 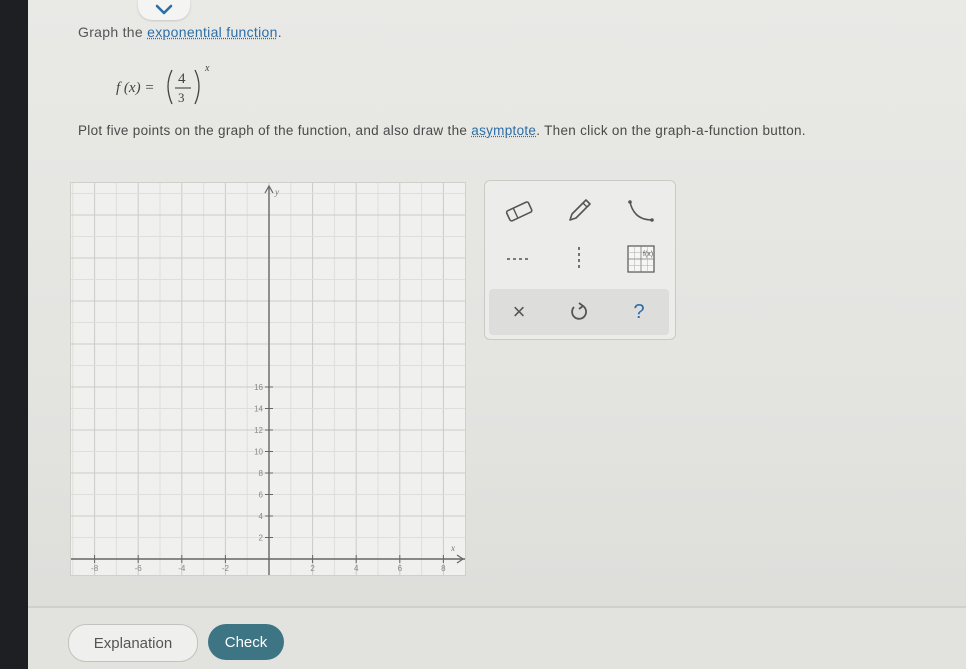 I want to click on dashed-vertical-line-icon, so click(x=579, y=259).